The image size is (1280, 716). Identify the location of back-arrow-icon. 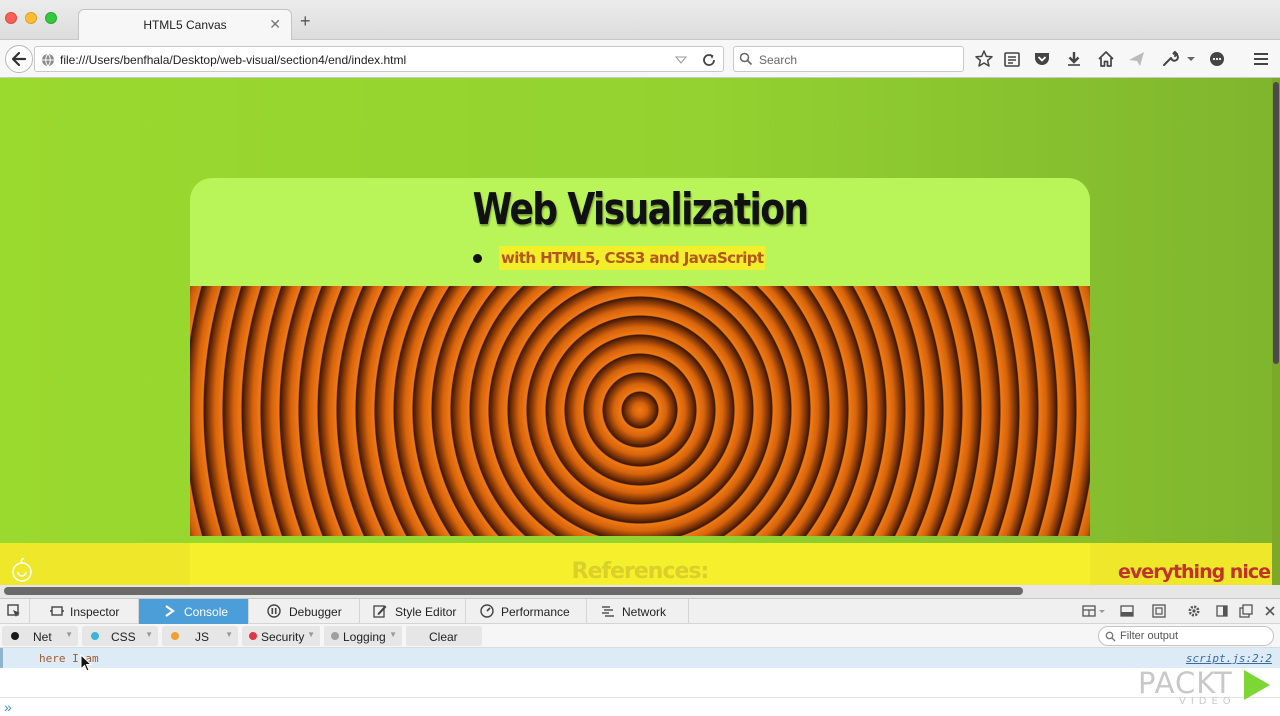
(19, 59).